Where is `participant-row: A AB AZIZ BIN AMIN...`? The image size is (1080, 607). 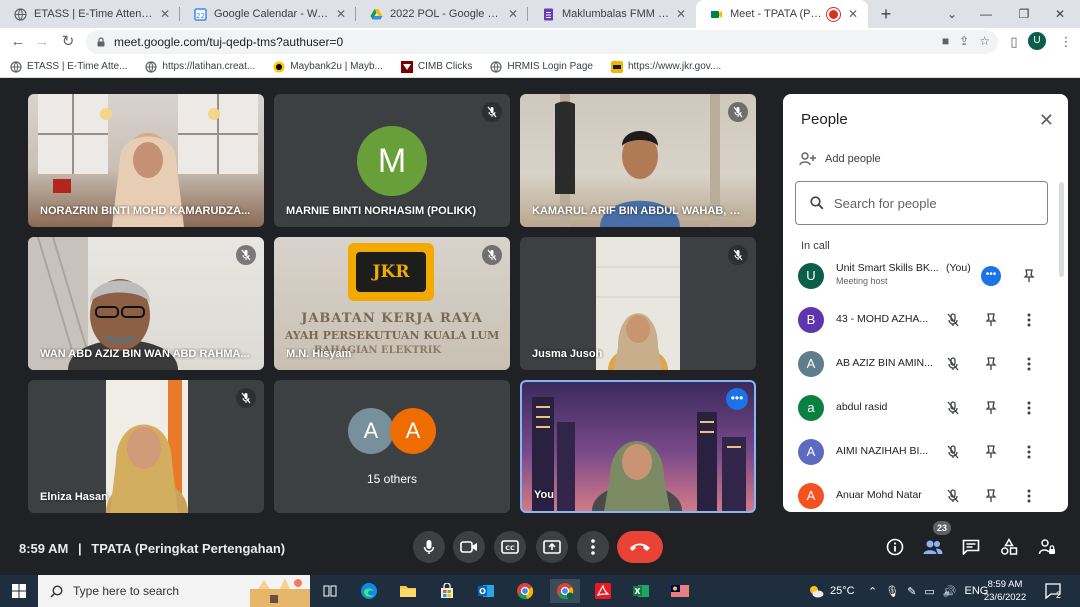 participant-row: A AB AZIZ BIN AMIN... is located at coordinates (925, 364).